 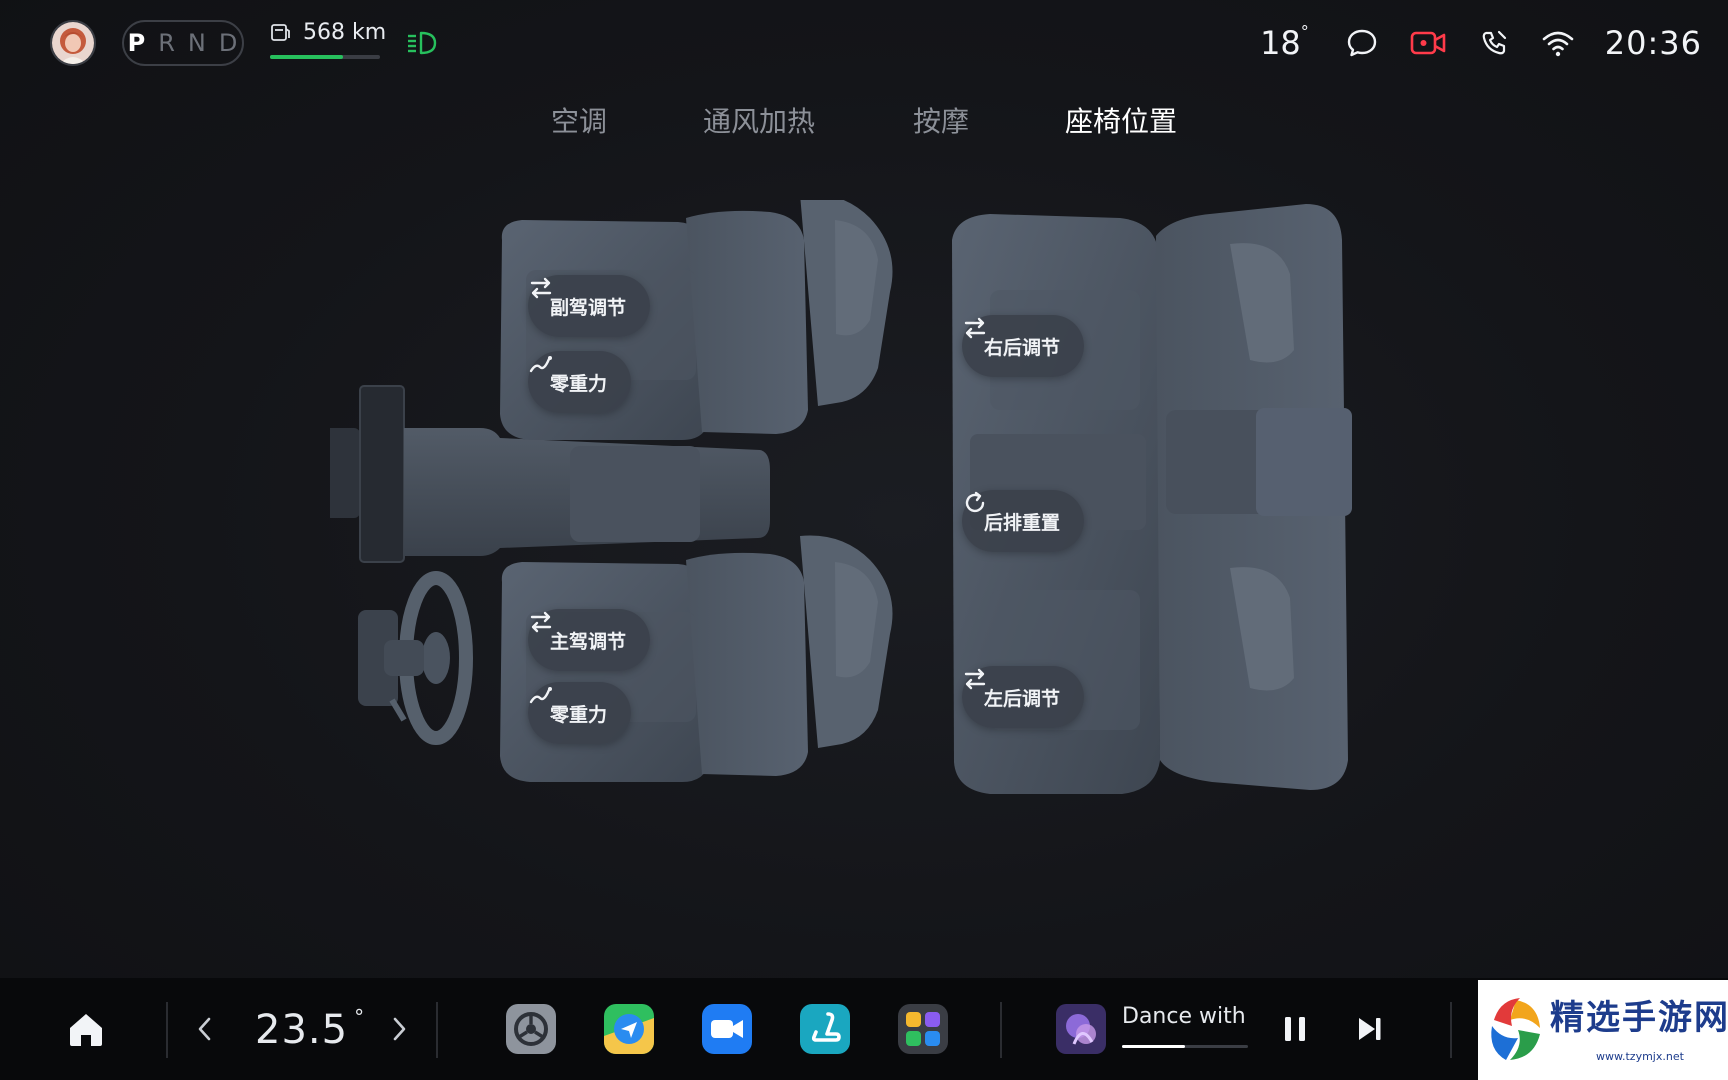 I want to click on driver-zero-gravity-button: 零重力, so click(x=580, y=713).